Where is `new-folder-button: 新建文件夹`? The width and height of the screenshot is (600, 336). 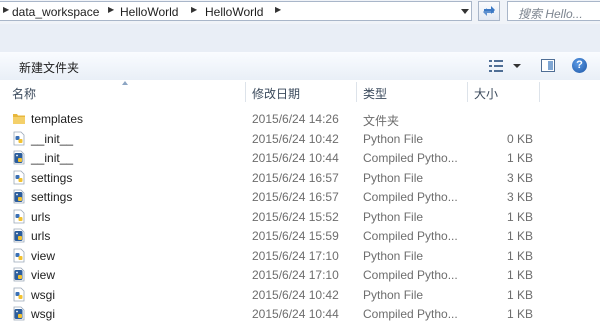 new-folder-button: 新建文件夹 is located at coordinates (49, 67).